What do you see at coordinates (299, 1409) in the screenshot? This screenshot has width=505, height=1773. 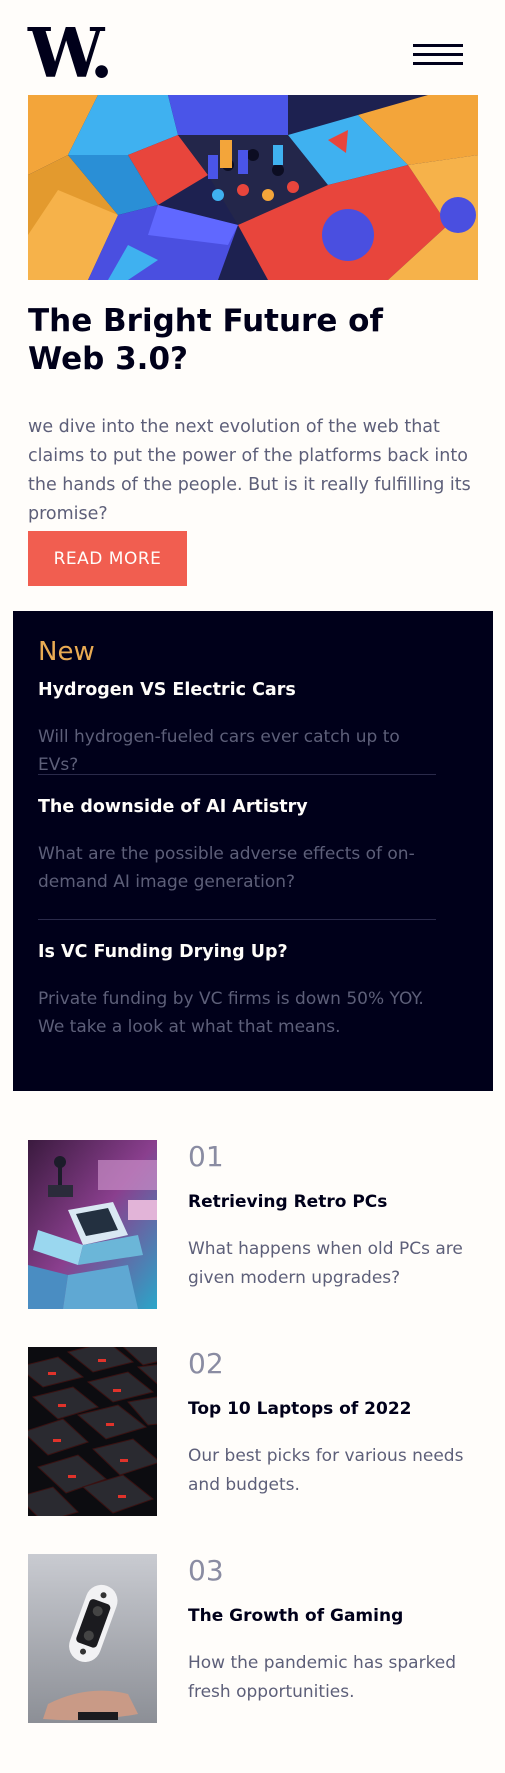 I see `article-title: Top 10 Laptops of 2022` at bounding box center [299, 1409].